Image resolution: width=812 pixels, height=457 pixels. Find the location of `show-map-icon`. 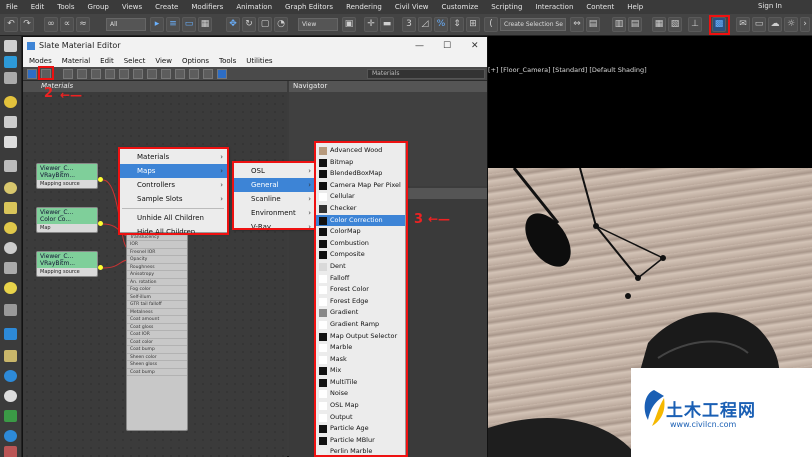

show-map-icon is located at coordinates (124, 74).